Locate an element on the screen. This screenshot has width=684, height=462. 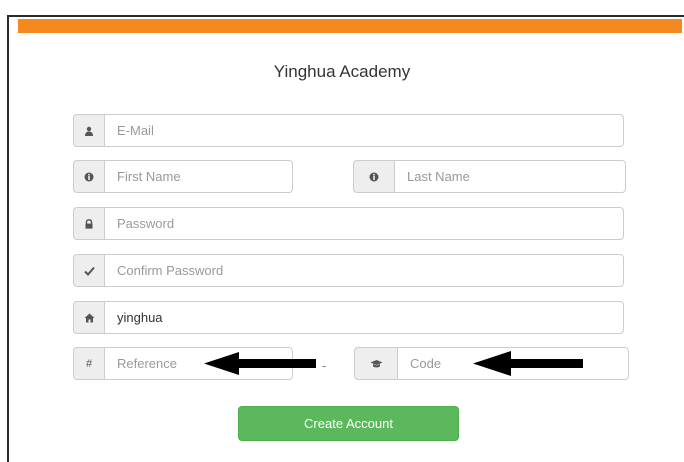
confirm-password-input: Confirm Password is located at coordinates (364, 270).